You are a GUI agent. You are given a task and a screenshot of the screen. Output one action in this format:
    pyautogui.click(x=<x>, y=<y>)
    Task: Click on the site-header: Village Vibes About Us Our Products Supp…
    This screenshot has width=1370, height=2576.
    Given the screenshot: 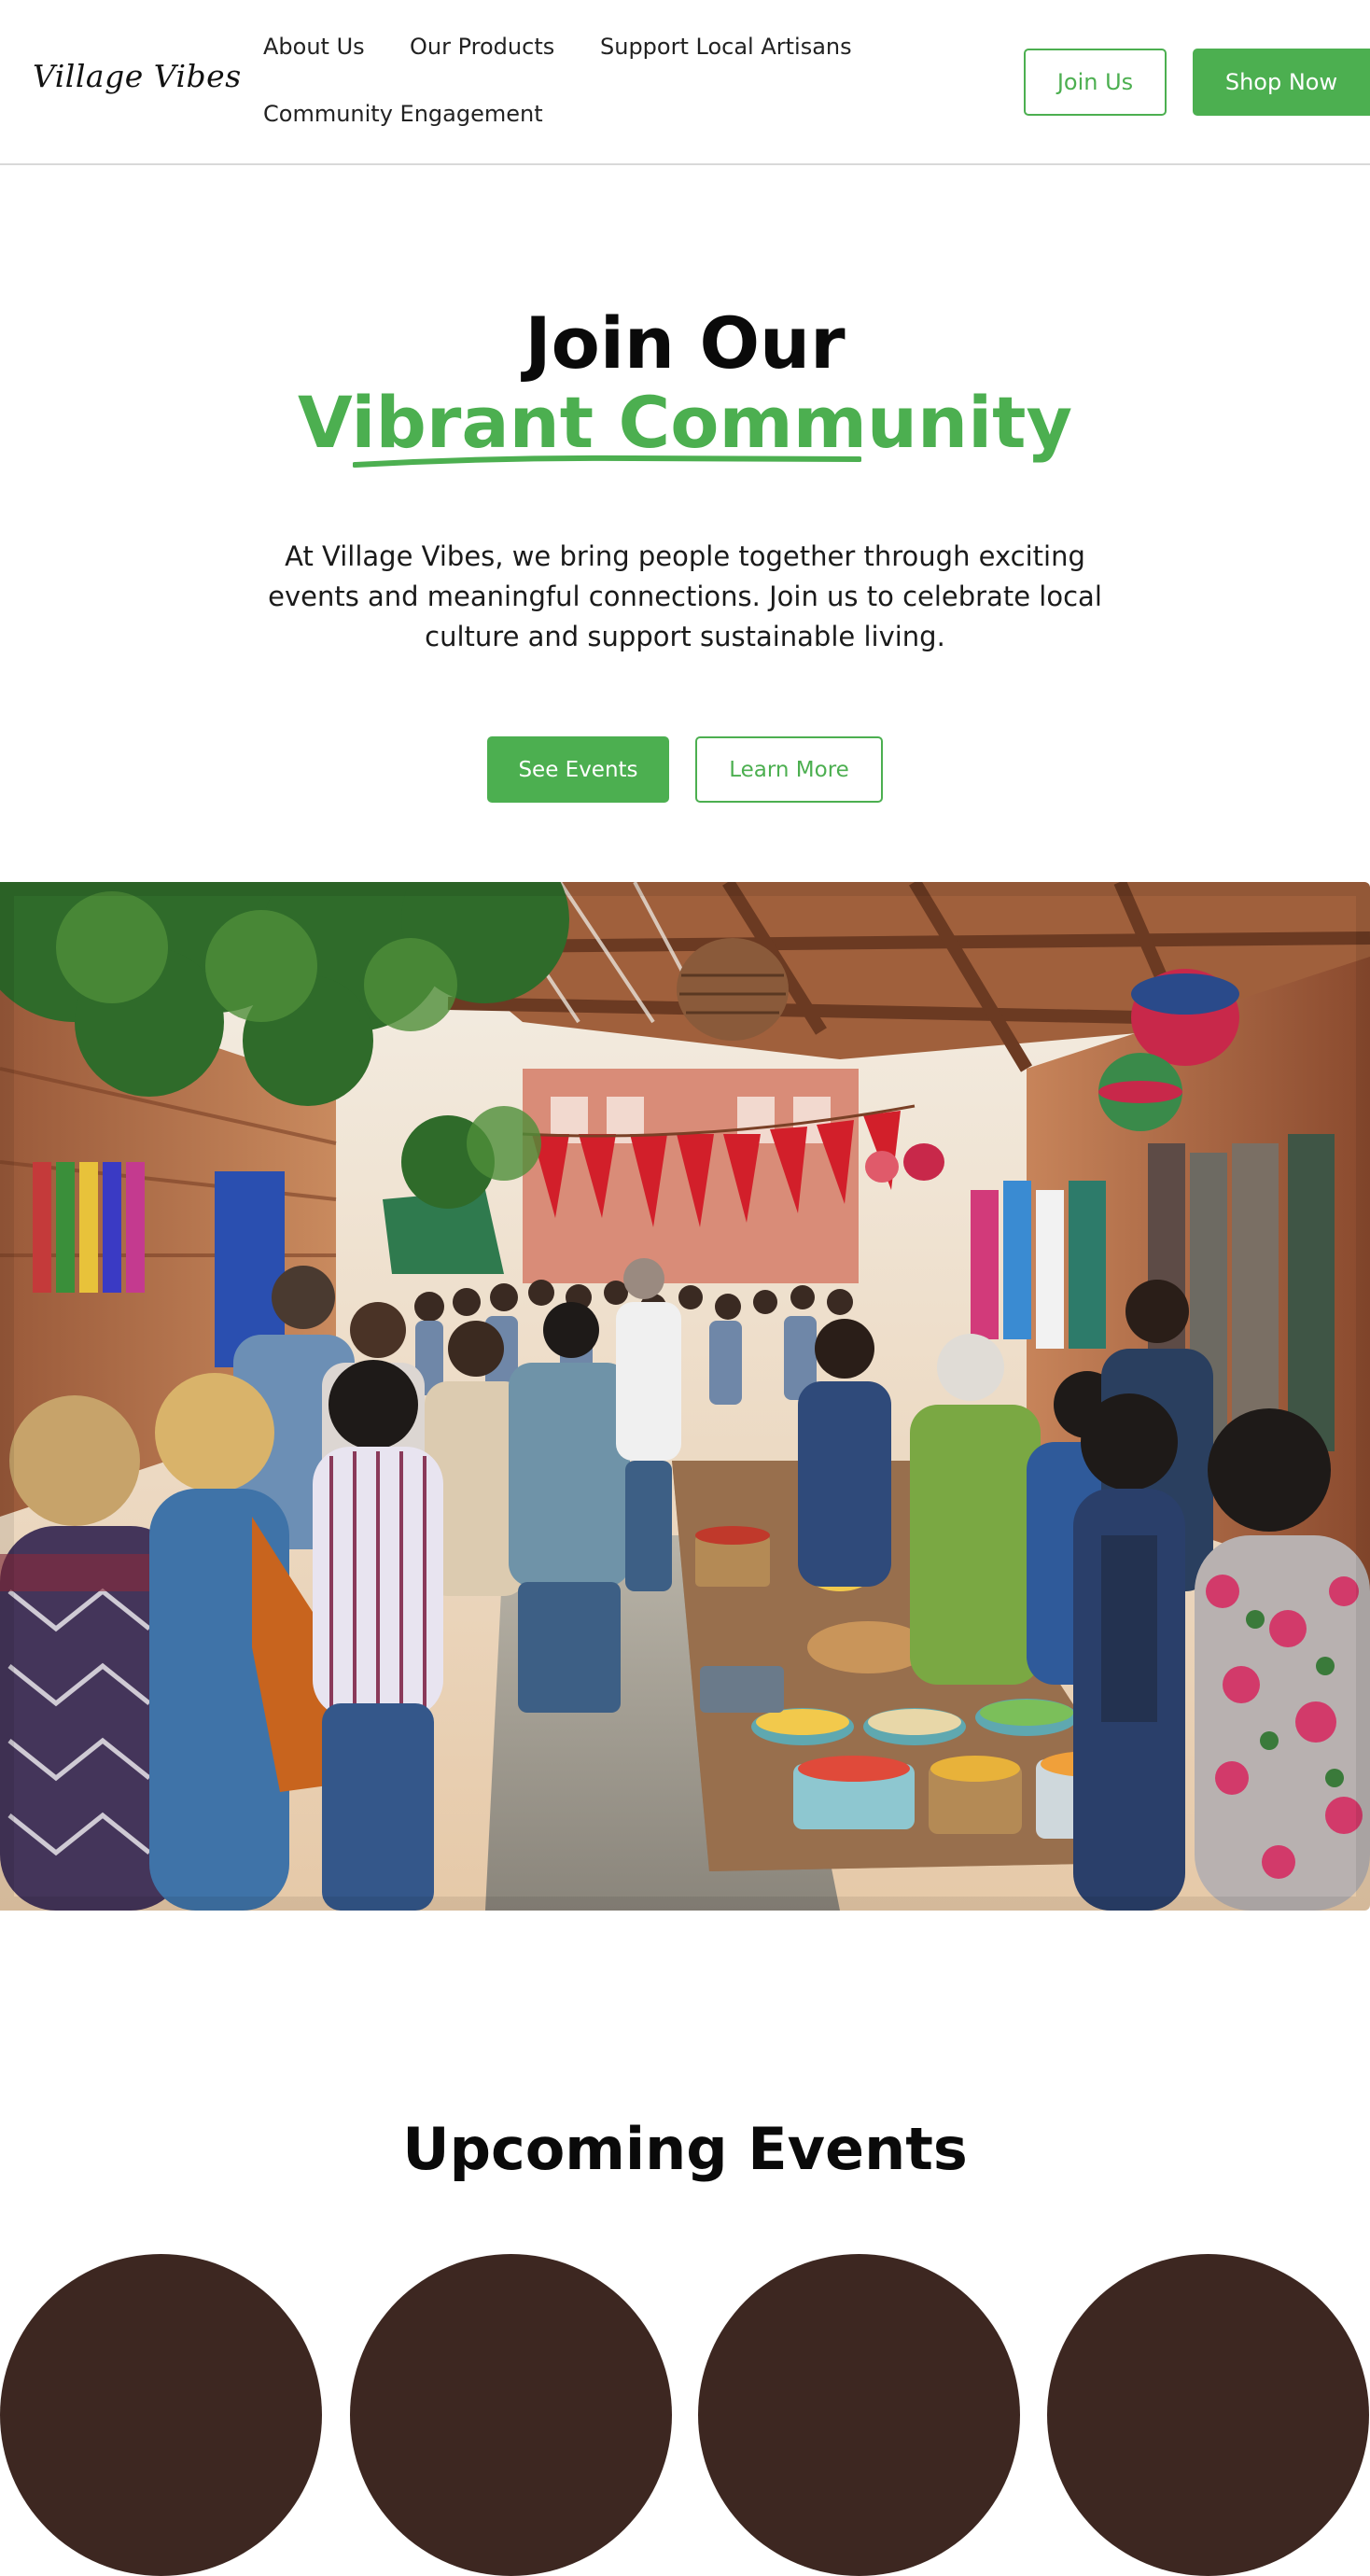 What is the action you would take?
    pyautogui.click(x=685, y=82)
    